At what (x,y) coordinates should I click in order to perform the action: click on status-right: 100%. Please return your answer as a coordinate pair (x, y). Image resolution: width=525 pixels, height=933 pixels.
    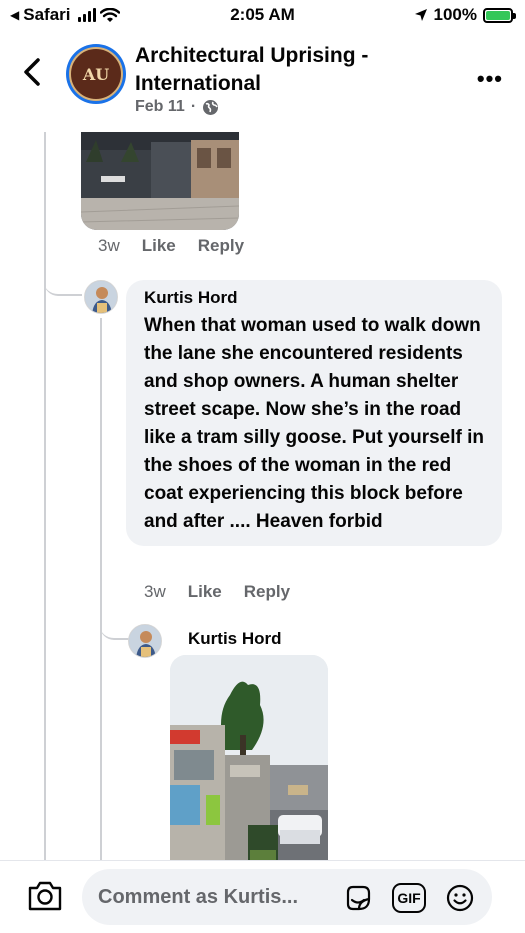
    Looking at the image, I should click on (465, 15).